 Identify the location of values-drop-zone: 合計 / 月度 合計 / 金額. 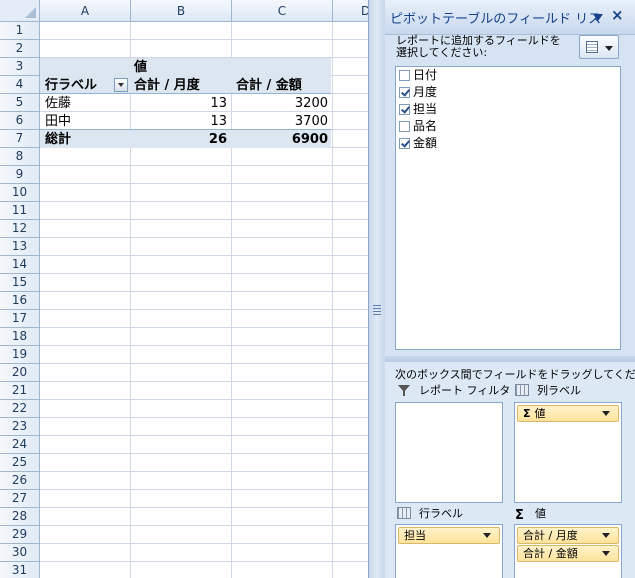
(568, 551).